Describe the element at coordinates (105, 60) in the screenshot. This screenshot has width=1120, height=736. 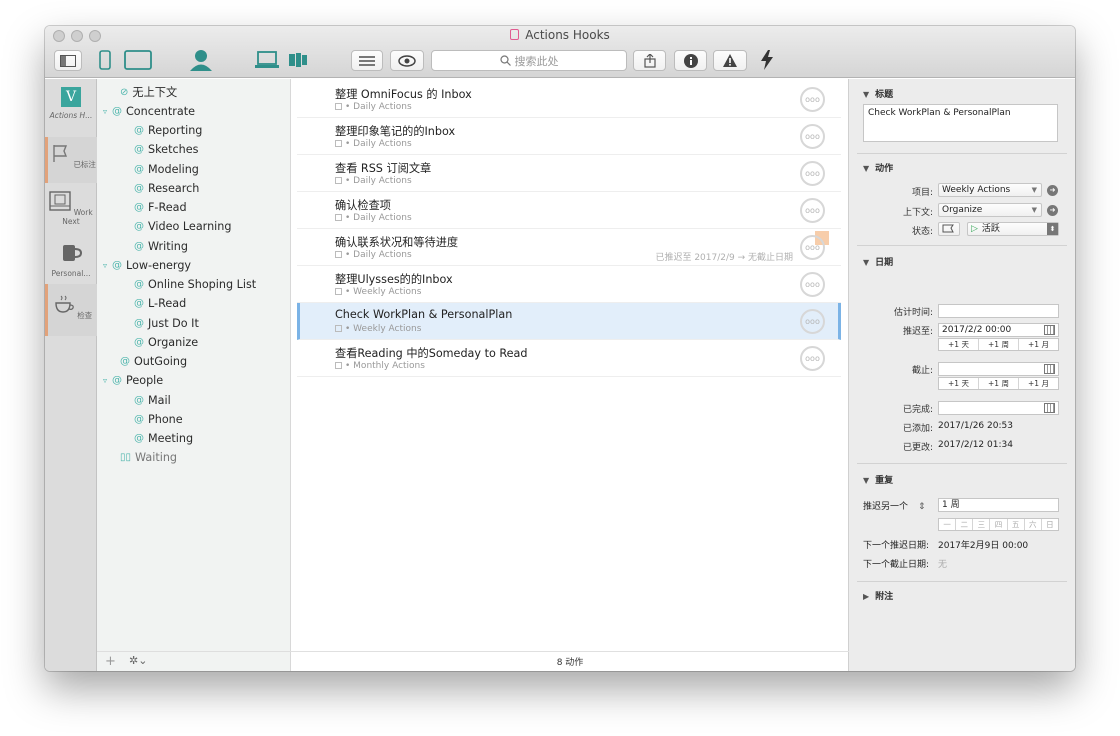
I see `phone-device-button` at that location.